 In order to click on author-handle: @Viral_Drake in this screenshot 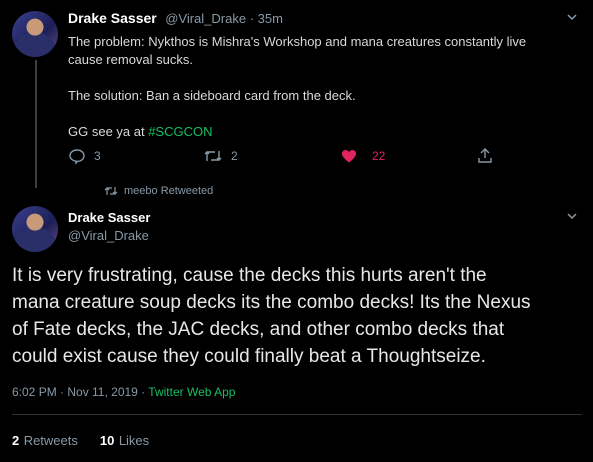, I will do `click(109, 235)`.